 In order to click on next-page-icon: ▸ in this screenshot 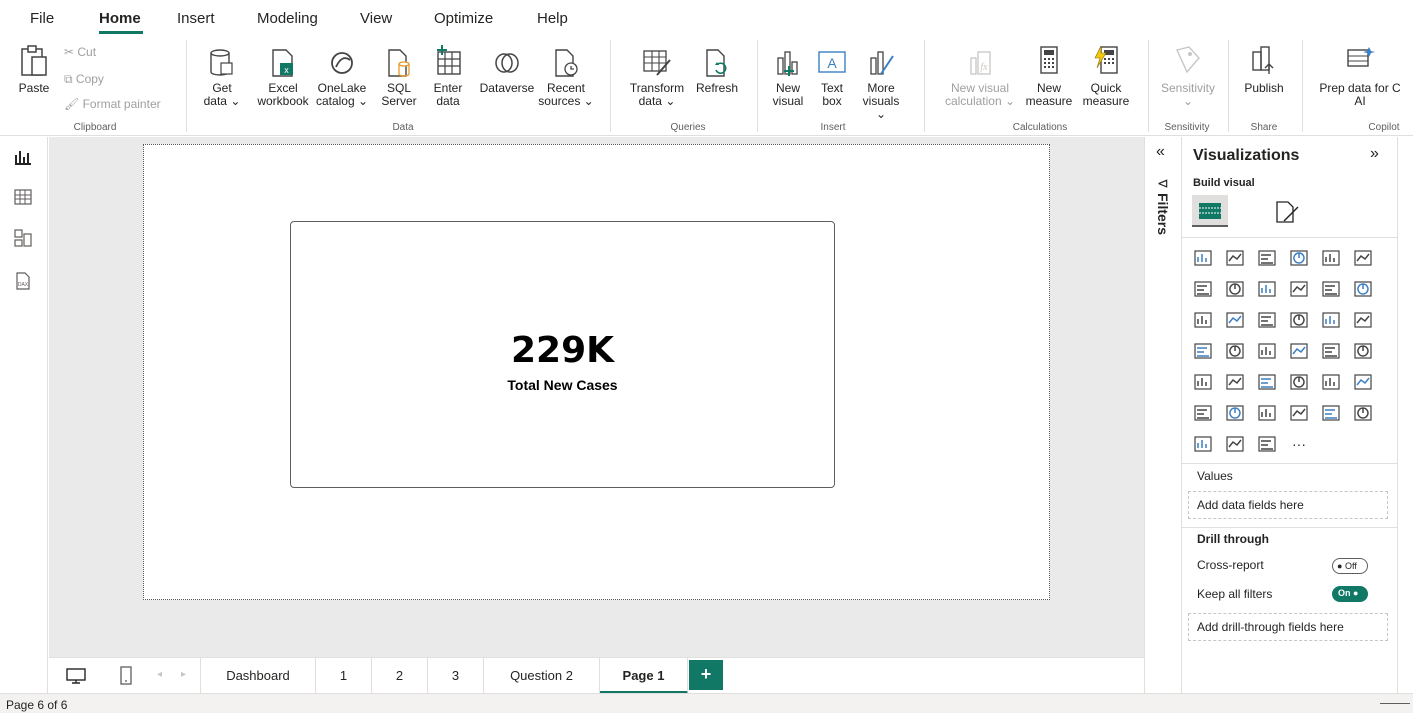, I will do `click(183, 674)`.